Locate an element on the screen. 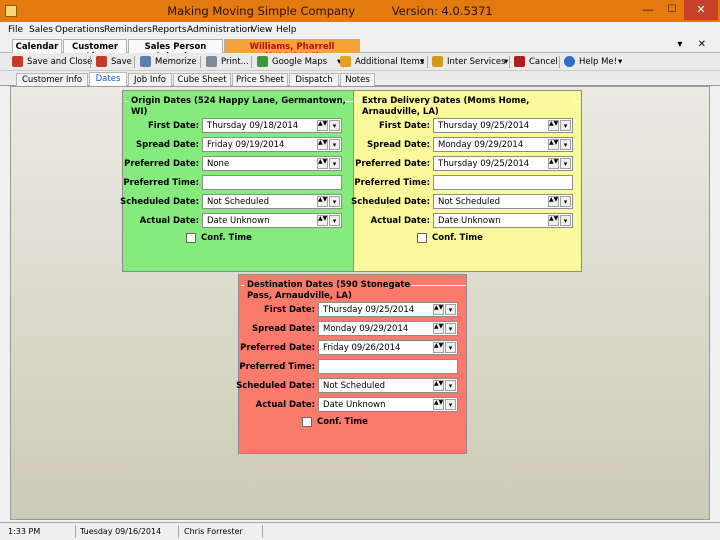 Image resolution: width=720 pixels, height=540 pixels. menu-sales: Sales is located at coordinates (41, 30).